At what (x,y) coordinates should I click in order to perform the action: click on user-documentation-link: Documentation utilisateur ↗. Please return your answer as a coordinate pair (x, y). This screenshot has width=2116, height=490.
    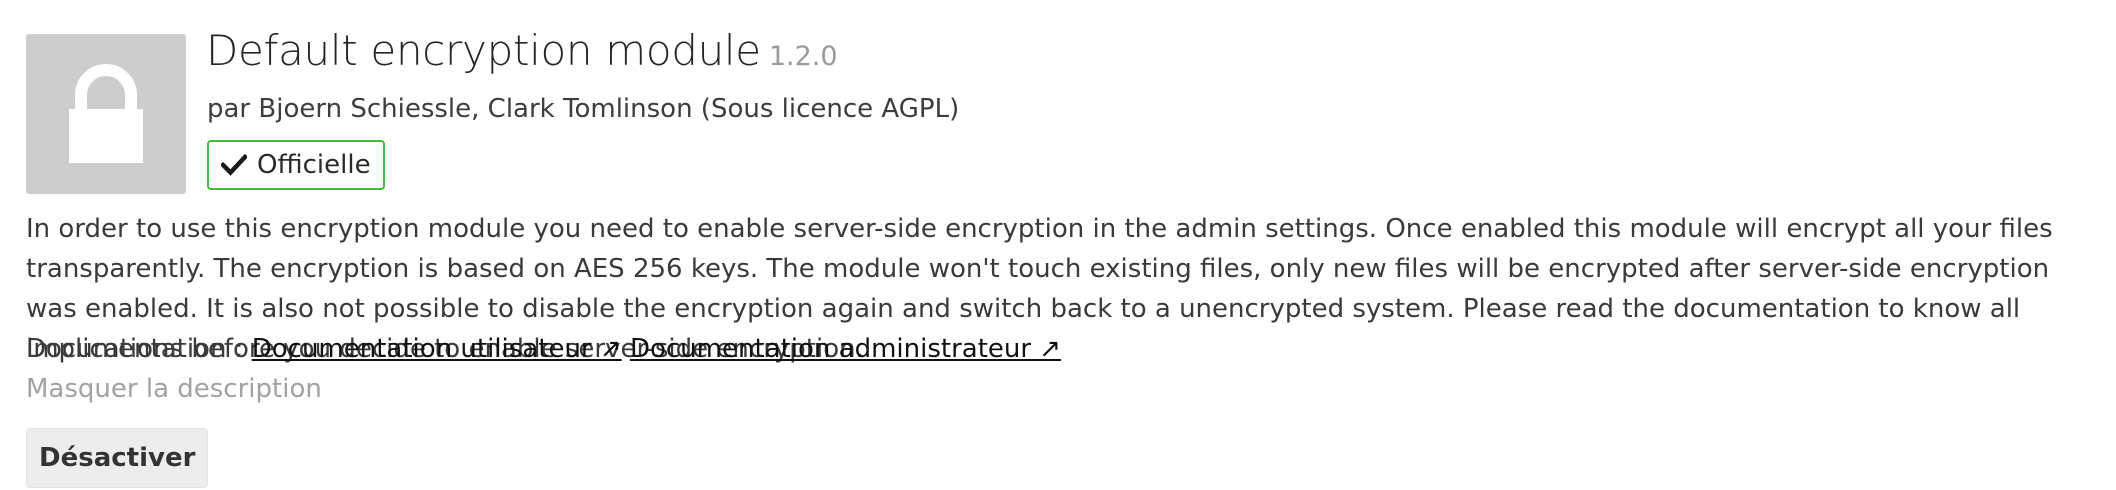
    Looking at the image, I should click on (437, 349).